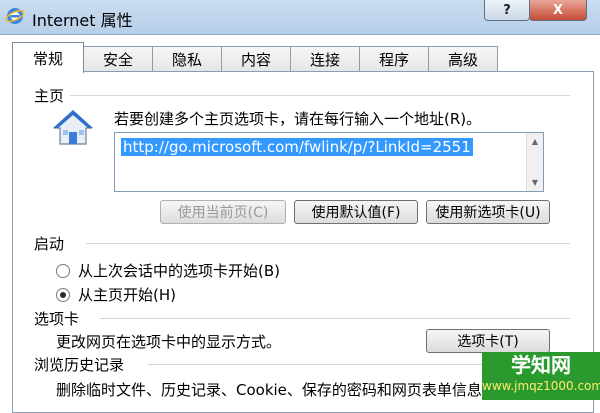 This screenshot has width=600, height=413. I want to click on use-new-tab-button: 使用新选项卡(U), so click(488, 212).